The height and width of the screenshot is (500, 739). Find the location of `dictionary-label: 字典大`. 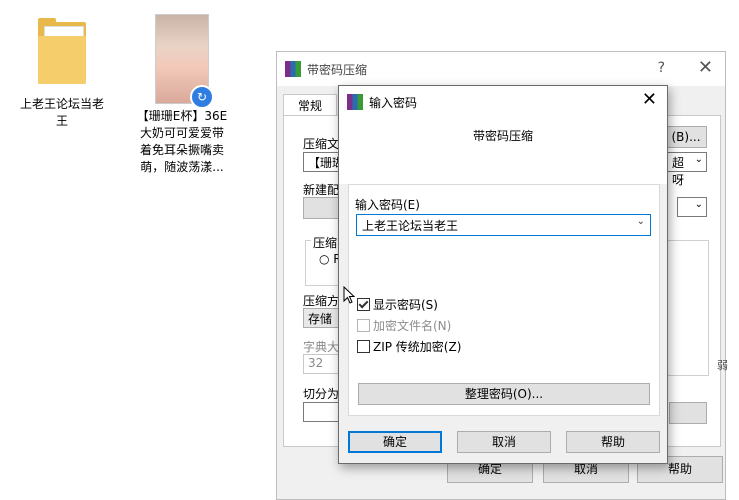

dictionary-label: 字典大 is located at coordinates (321, 347).